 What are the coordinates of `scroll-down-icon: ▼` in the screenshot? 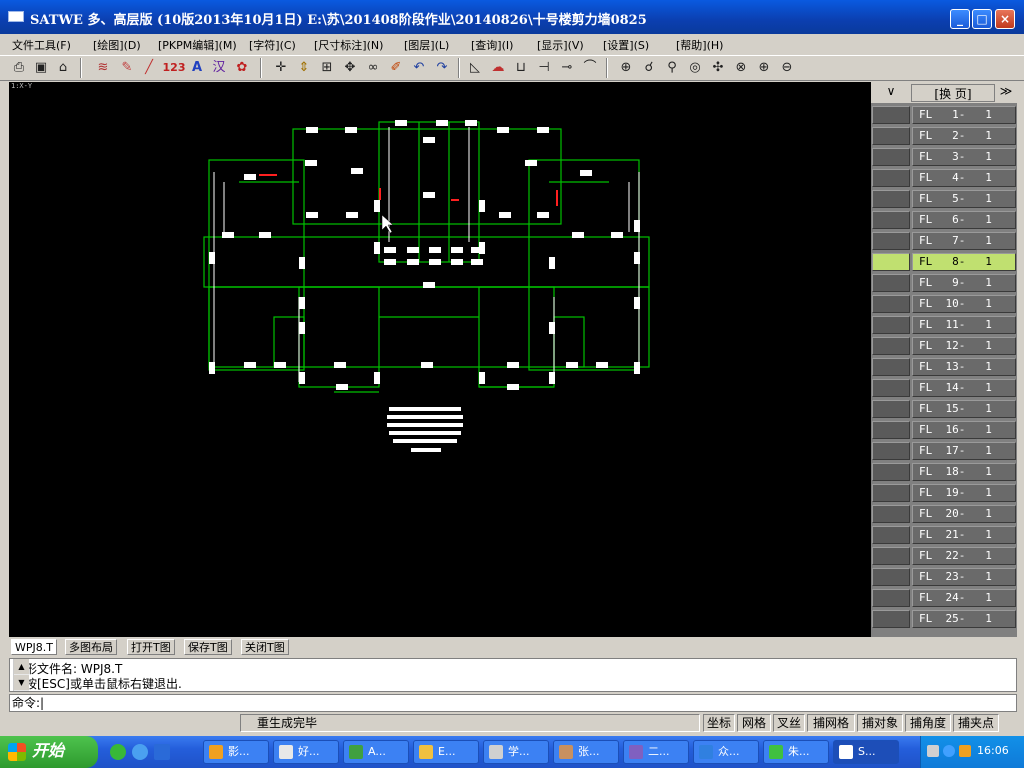 It's located at (21, 682).